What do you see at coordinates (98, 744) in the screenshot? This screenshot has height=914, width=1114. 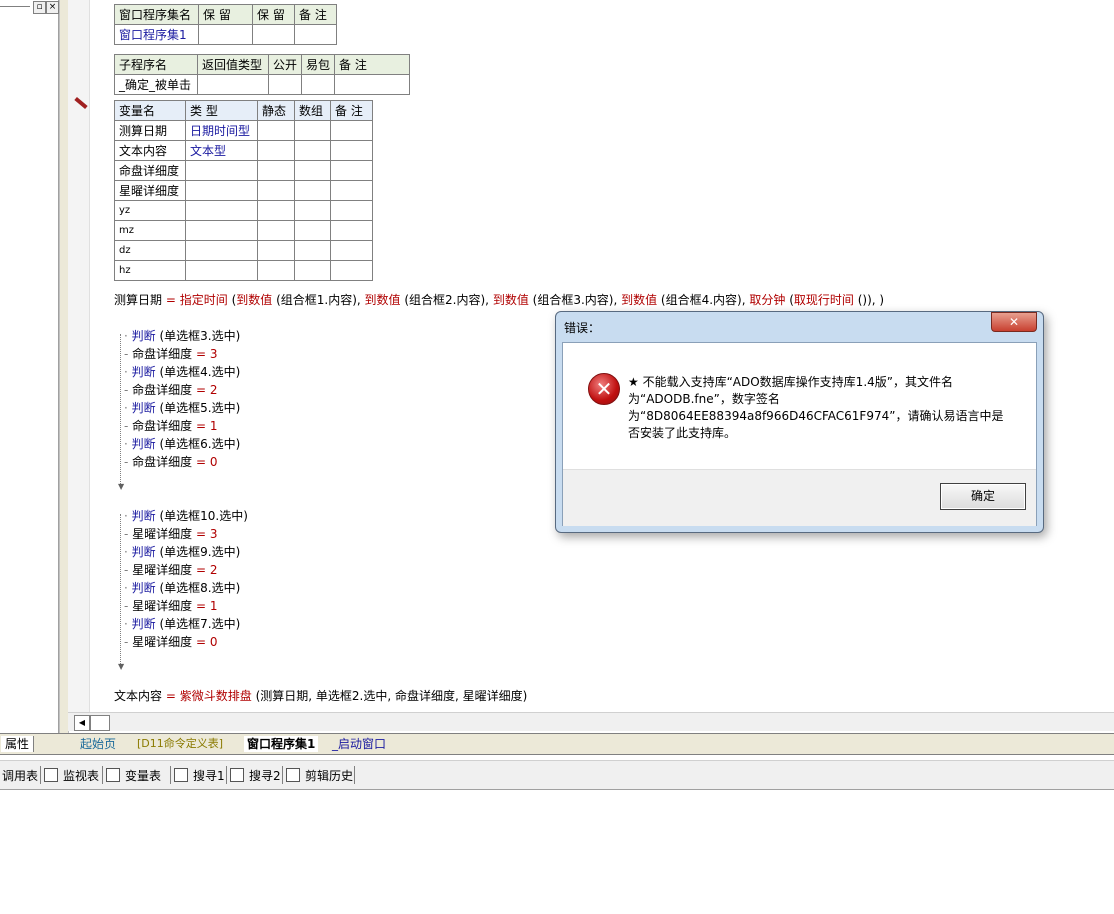 I see `tab-start-page: 起始页` at bounding box center [98, 744].